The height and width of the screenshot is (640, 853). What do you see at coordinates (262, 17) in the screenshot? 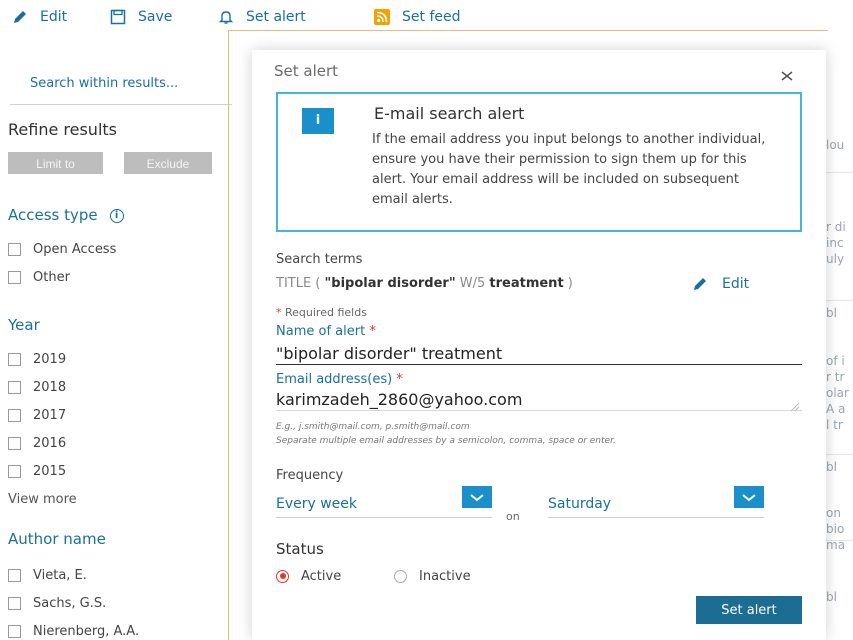
I see `set-alert-action: Set alert` at bounding box center [262, 17].